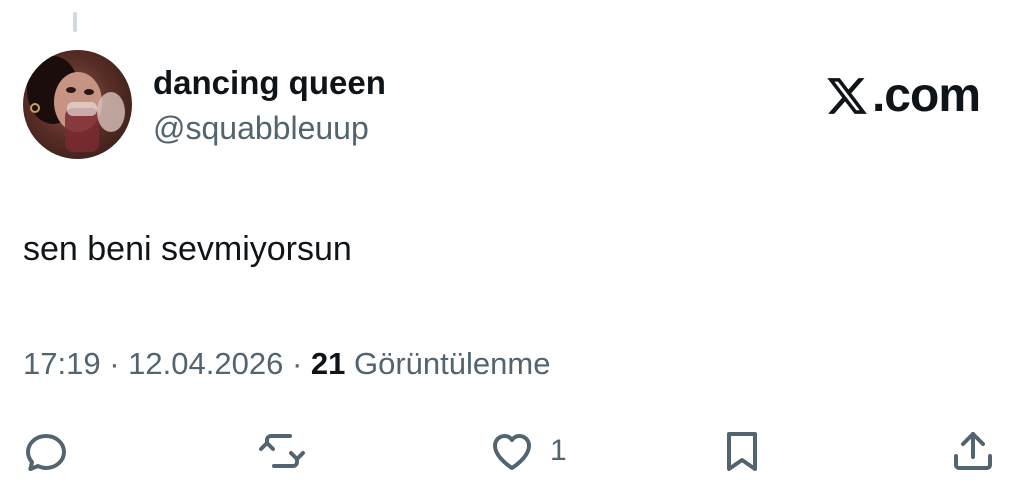  I want to click on brand-domain-text: .com, so click(926, 95).